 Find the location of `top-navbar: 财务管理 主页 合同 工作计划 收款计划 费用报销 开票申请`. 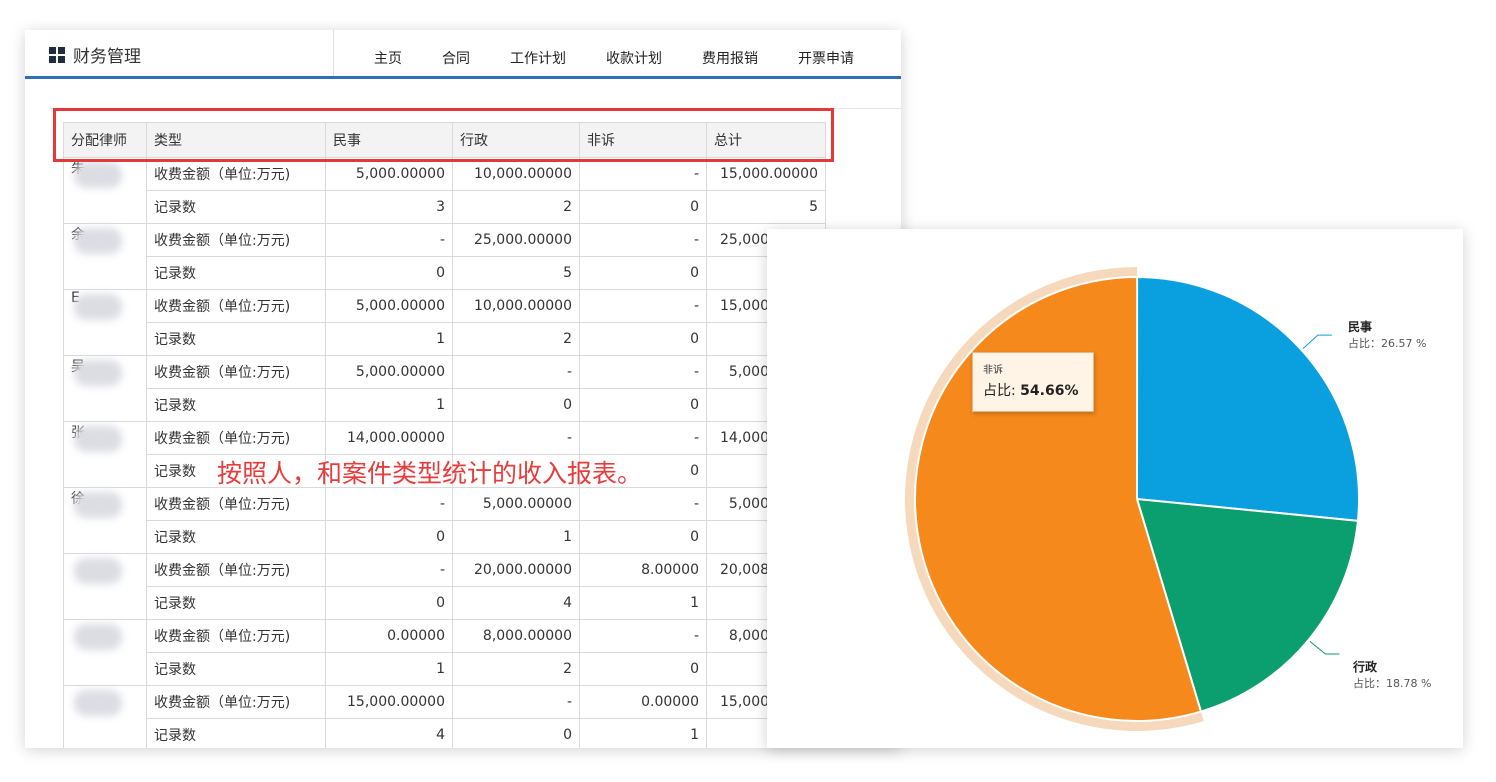

top-navbar: 财务管理 主页 合同 工作计划 收款计划 费用报销 开票申请 is located at coordinates (463, 54).